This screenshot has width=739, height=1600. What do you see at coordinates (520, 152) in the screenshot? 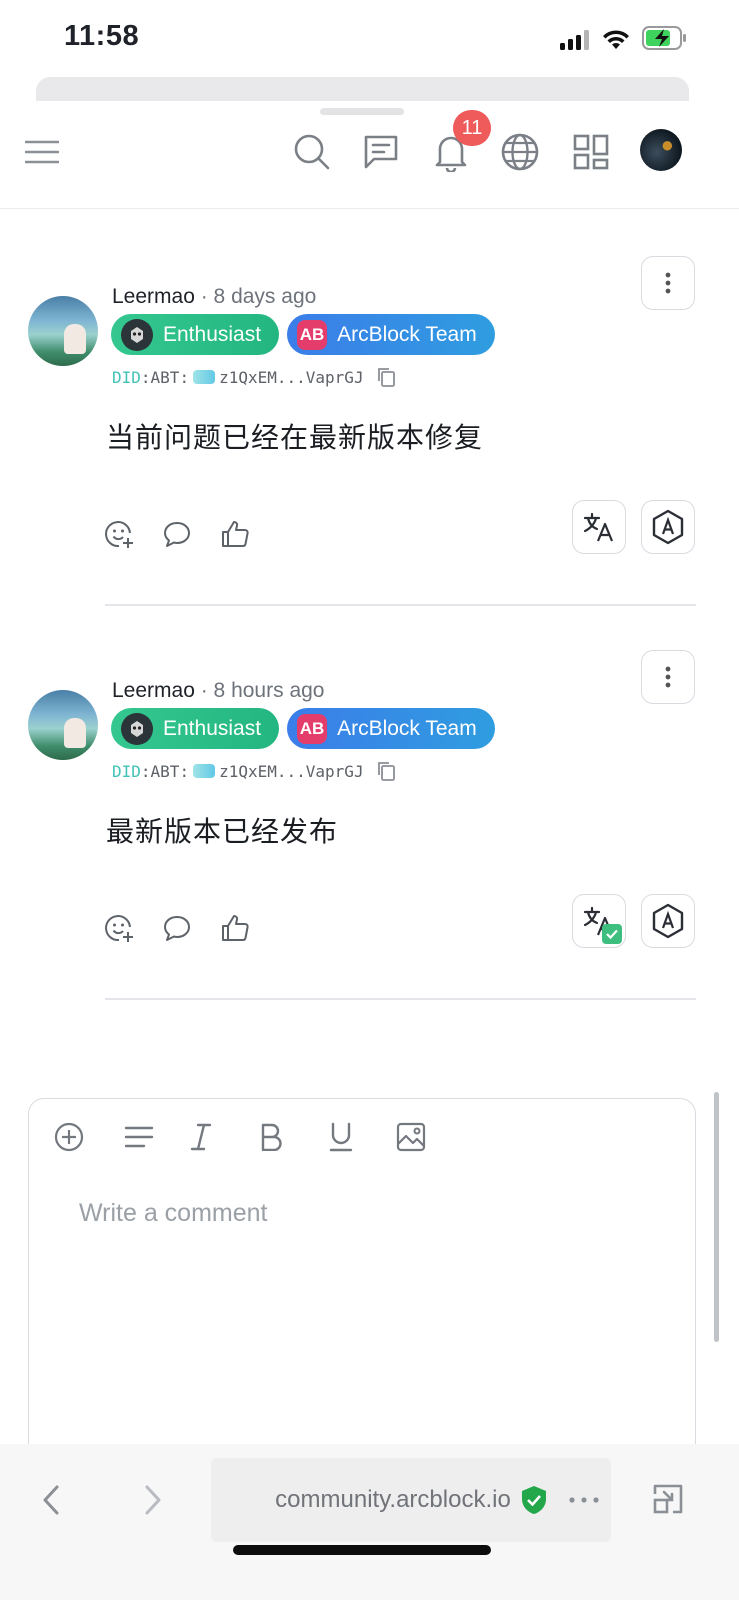
I see `language-button` at bounding box center [520, 152].